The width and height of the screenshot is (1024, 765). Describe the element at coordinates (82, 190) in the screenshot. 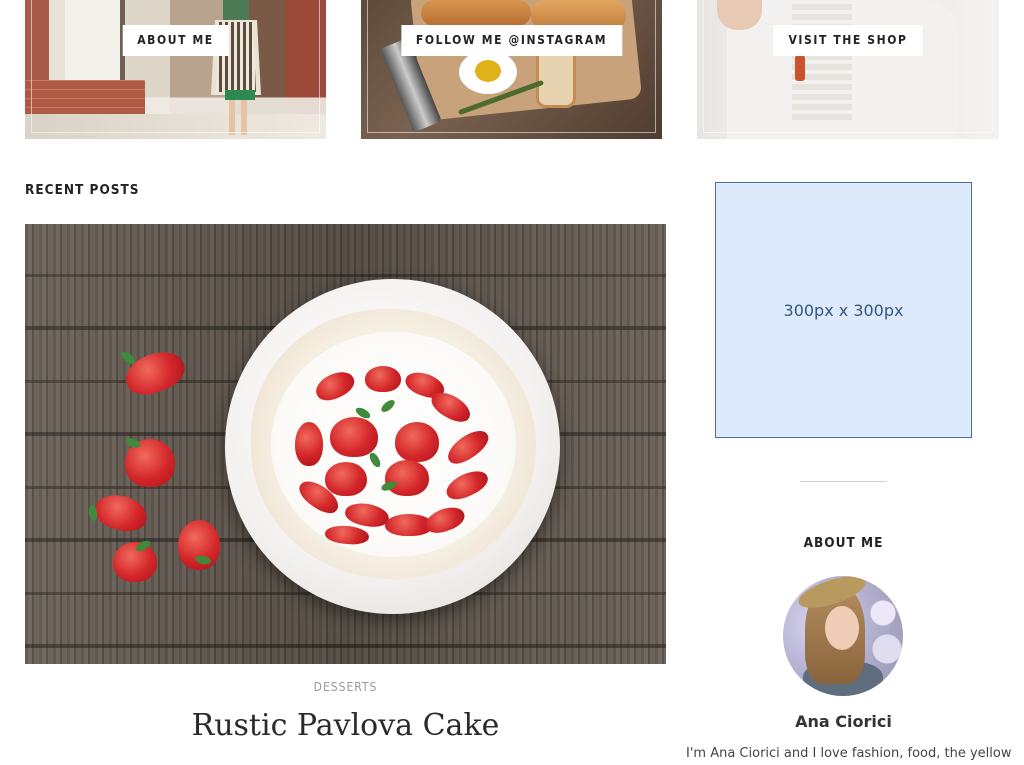

I see `recent-posts-heading: RECENT POSTS` at that location.